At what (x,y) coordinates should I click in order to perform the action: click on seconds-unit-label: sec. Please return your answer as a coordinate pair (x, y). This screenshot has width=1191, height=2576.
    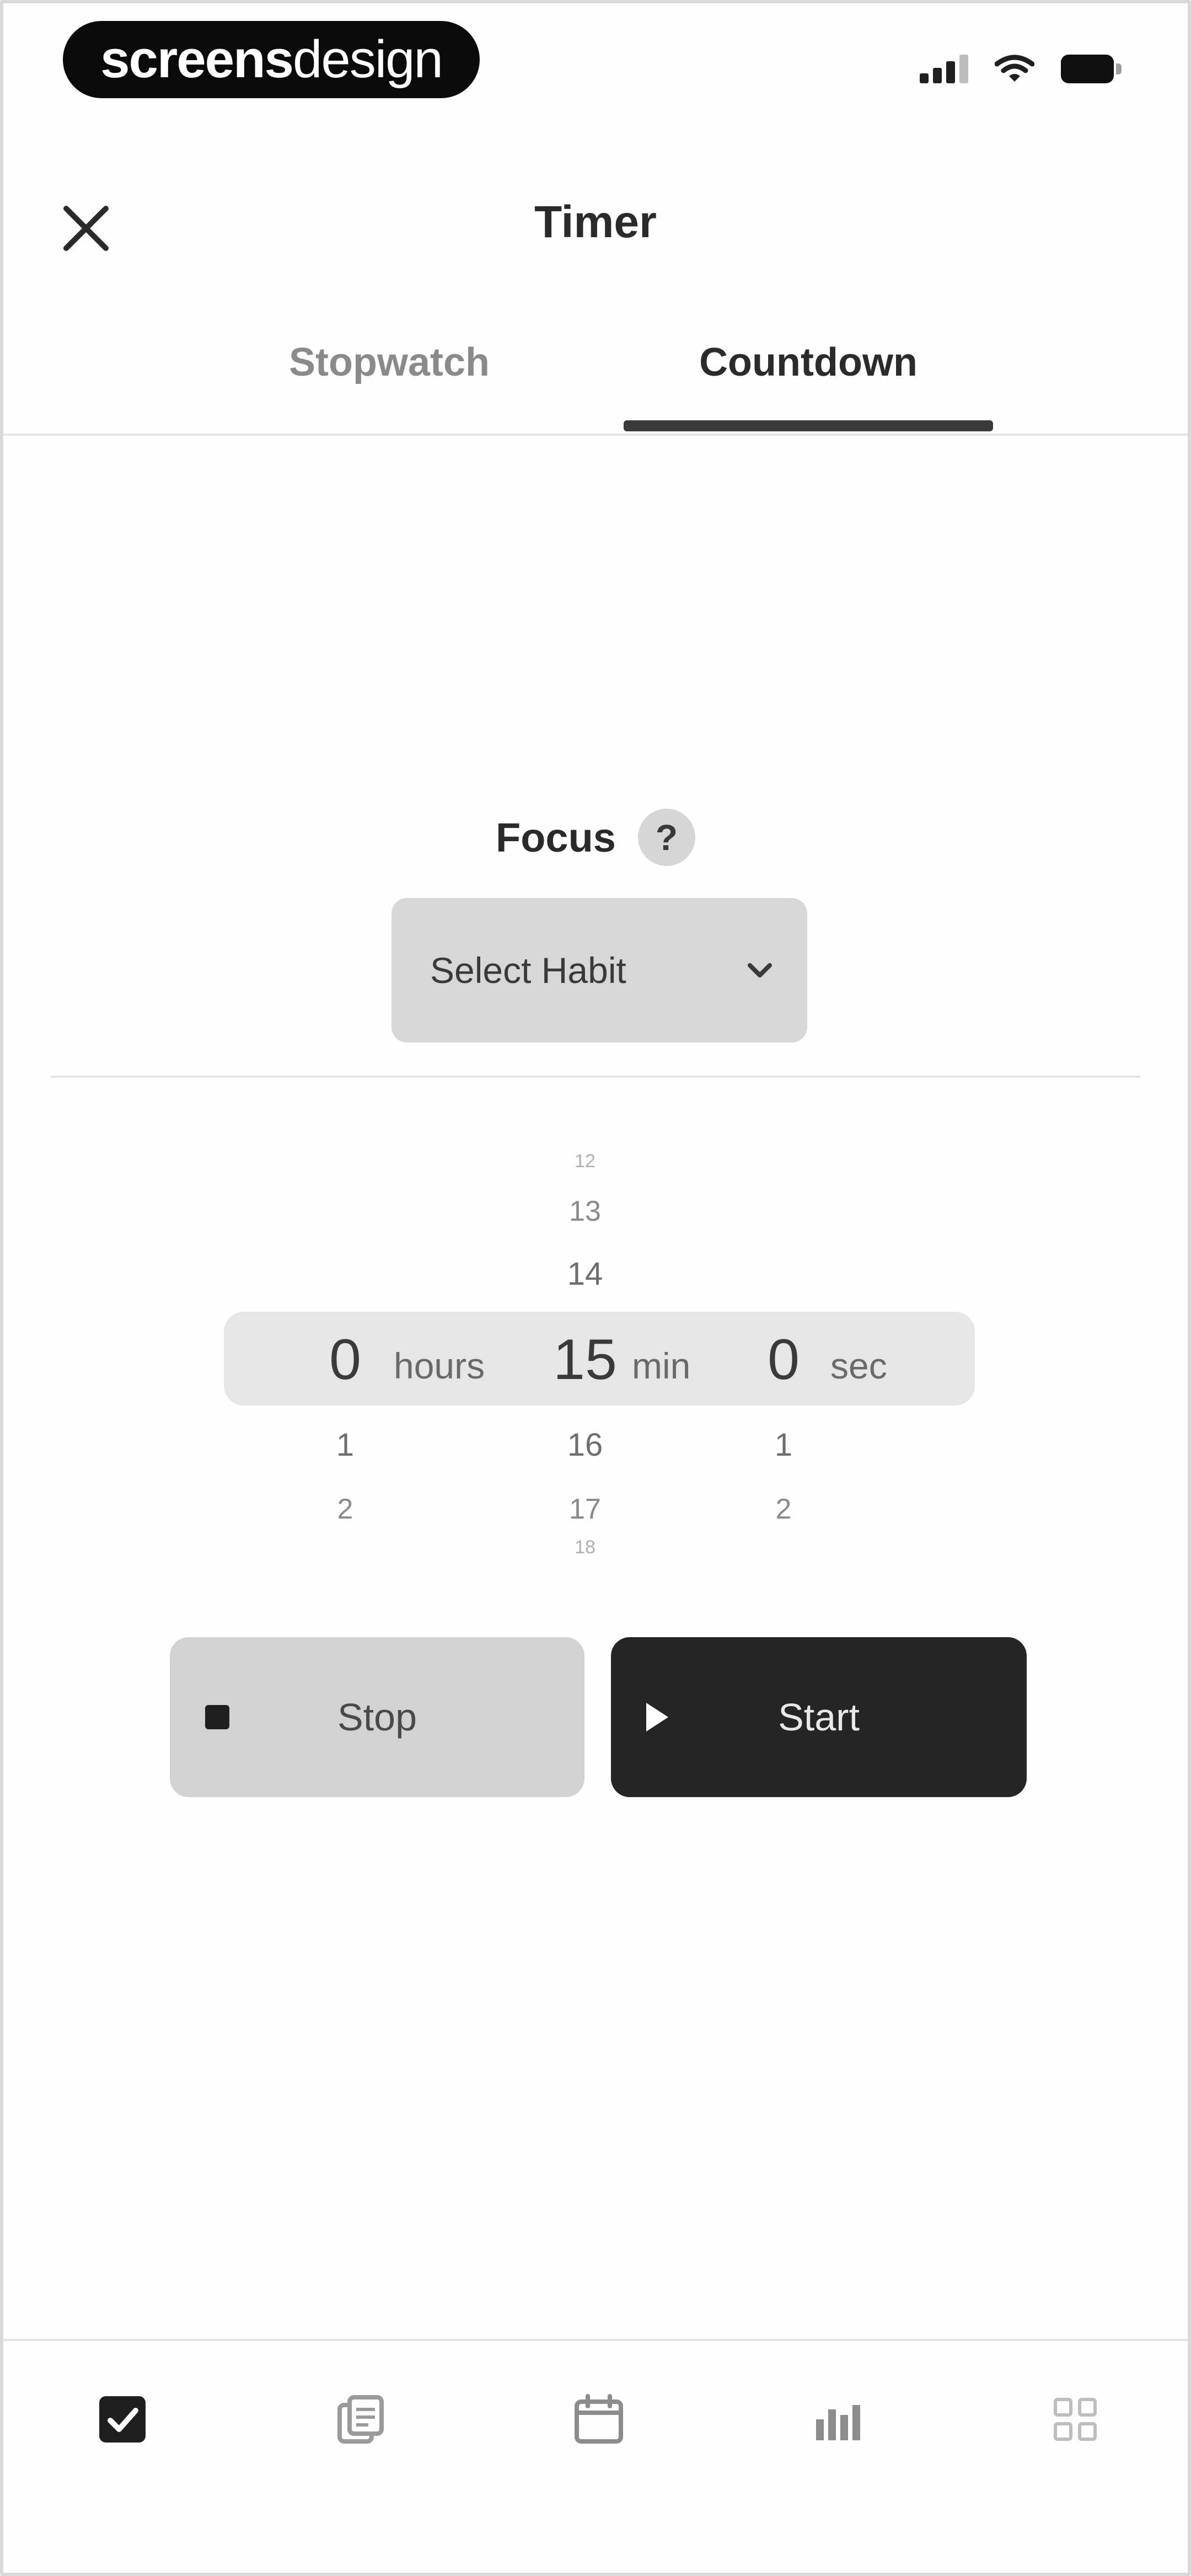
    Looking at the image, I should click on (858, 1365).